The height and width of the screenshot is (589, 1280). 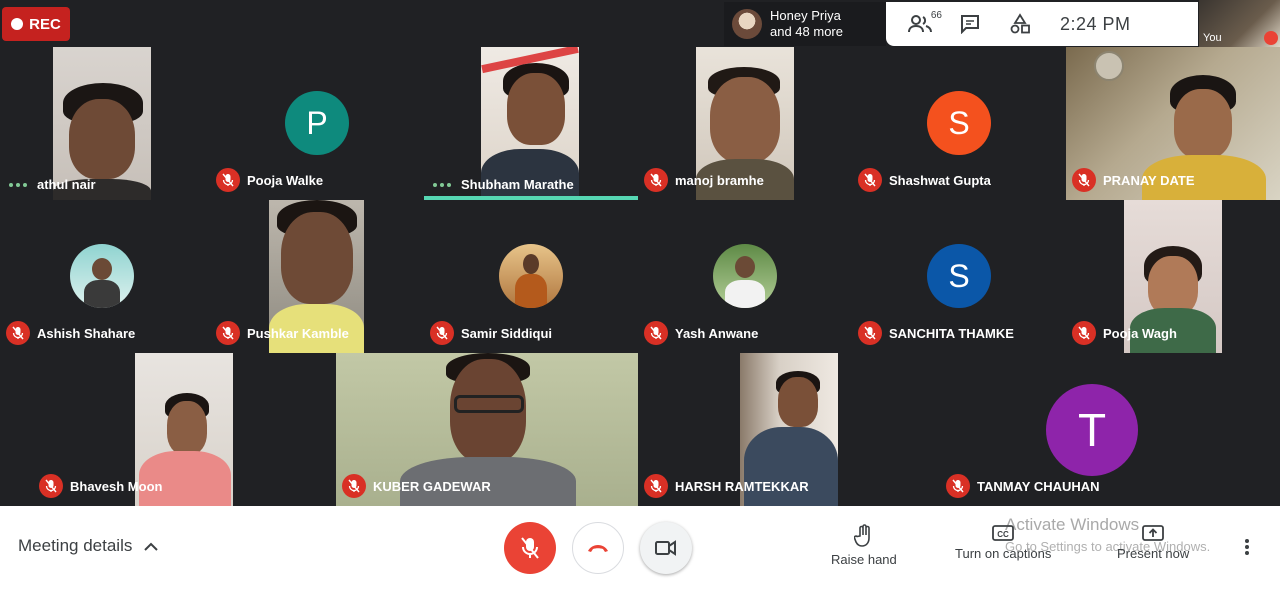 What do you see at coordinates (1247, 547) in the screenshot?
I see `more-vert-icon` at bounding box center [1247, 547].